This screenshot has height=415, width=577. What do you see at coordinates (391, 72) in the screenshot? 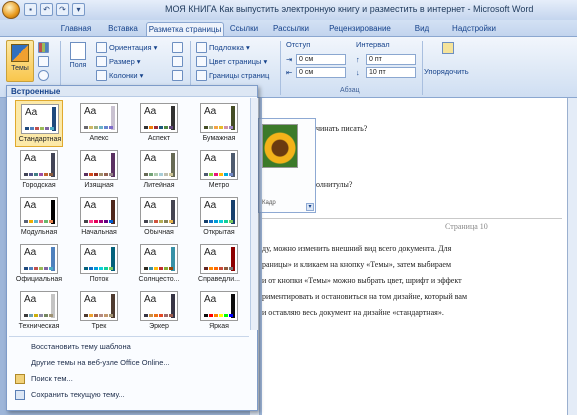
I see `spacing-after-field: 10 пт` at bounding box center [391, 72].